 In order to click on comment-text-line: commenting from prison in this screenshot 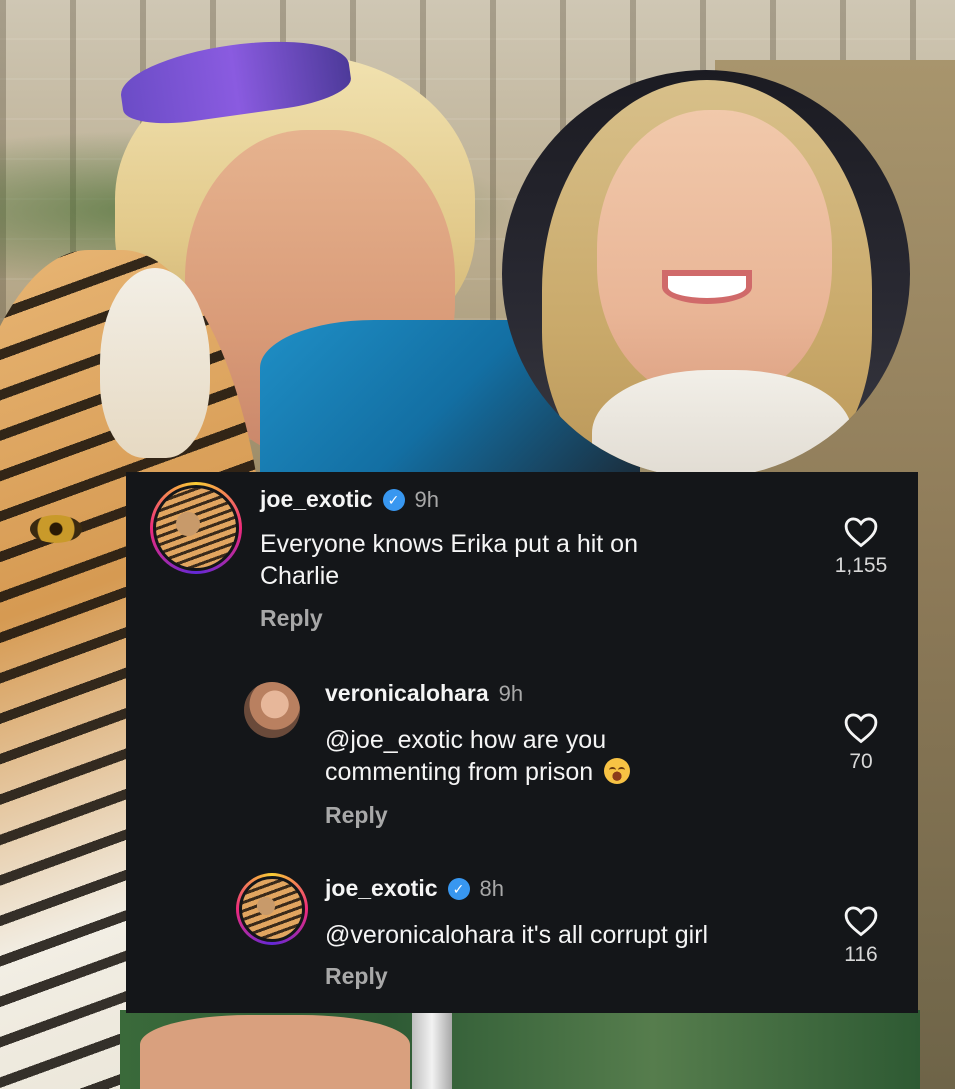, I will do `click(478, 772)`.